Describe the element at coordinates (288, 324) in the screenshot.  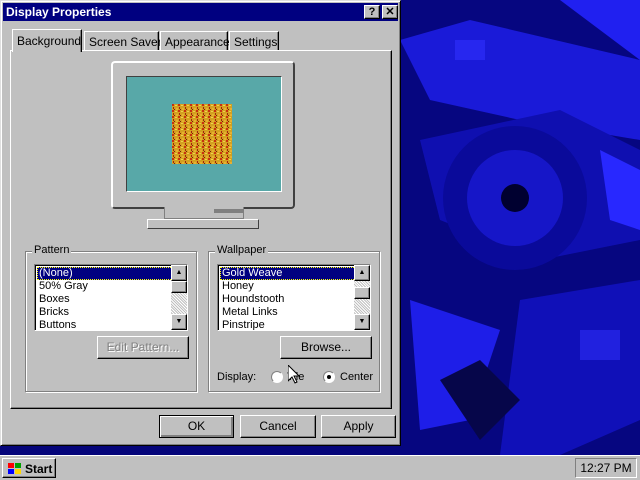
I see `list-item: Pinstripe` at that location.